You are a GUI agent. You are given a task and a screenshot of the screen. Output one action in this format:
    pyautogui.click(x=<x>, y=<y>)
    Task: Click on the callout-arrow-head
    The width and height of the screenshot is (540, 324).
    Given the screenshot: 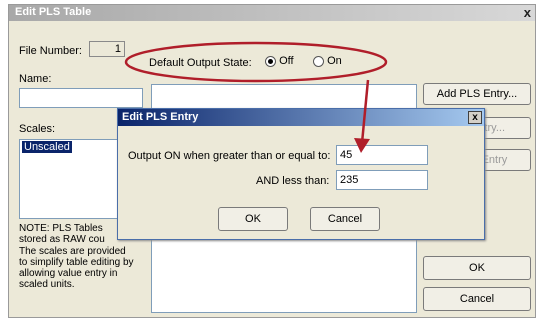 What is the action you would take?
    pyautogui.click(x=362, y=145)
    